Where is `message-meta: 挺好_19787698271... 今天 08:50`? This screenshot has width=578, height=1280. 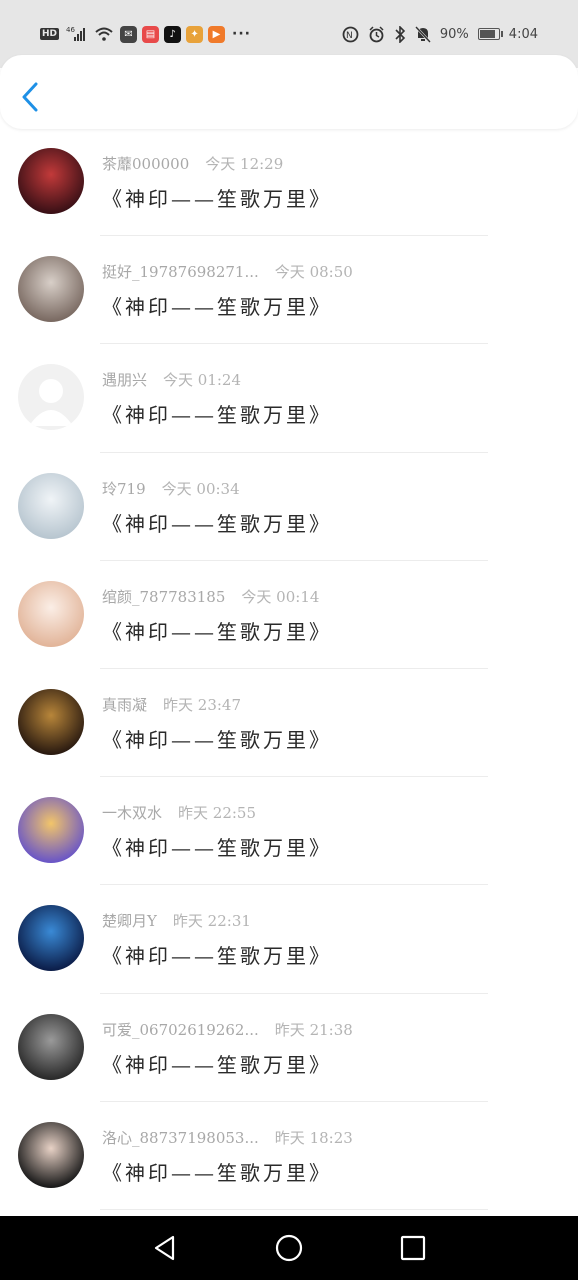 message-meta: 挺好_19787698271... 今天 08:50 is located at coordinates (227, 271).